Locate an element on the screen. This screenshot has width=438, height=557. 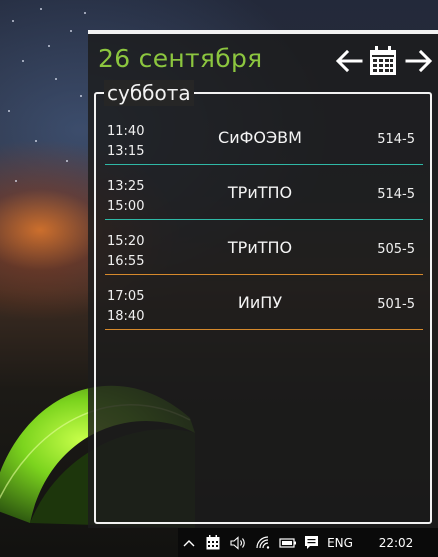
volume-button is located at coordinates (238, 542).